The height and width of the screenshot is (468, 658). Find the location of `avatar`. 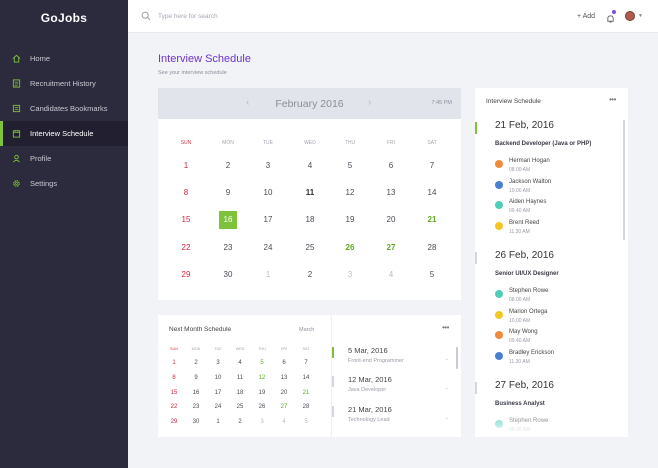

avatar is located at coordinates (630, 16).